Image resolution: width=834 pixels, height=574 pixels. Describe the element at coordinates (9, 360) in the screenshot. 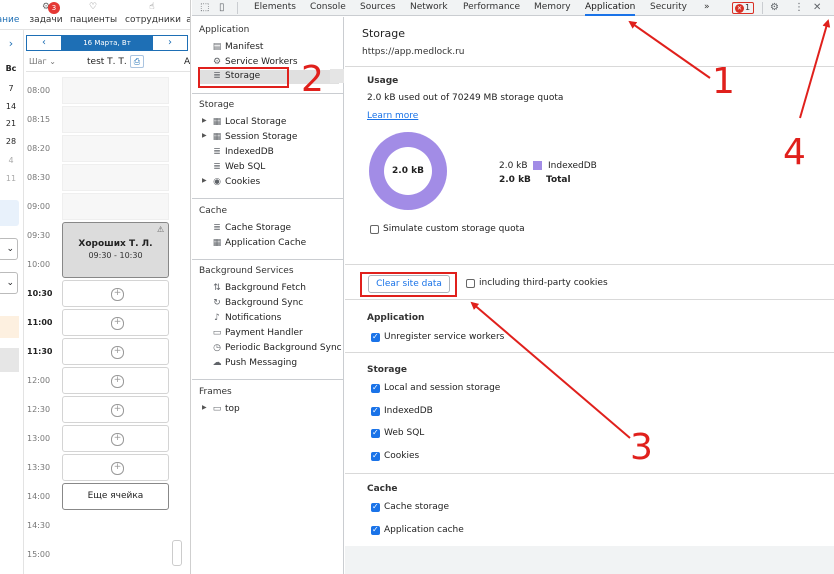

I see `legend-swatch` at that location.